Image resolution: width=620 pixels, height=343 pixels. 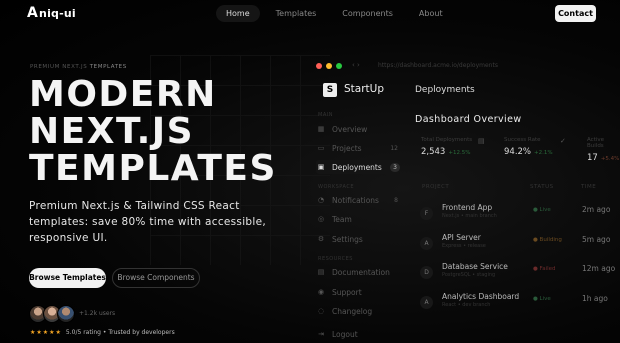 I want to click on nav-components: Components, so click(x=367, y=13).